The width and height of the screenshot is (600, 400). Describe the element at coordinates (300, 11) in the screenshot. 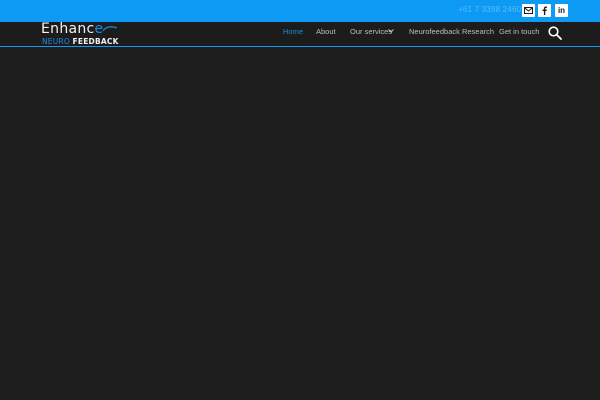

I see `top-bar: +61 7 3398 2460 in` at that location.